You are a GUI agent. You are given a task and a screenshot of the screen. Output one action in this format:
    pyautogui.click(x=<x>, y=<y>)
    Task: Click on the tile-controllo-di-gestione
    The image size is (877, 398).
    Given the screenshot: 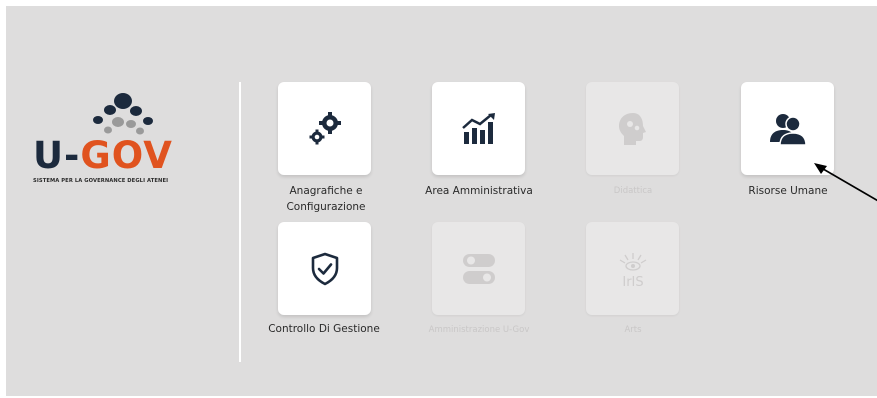 What is the action you would take?
    pyautogui.click(x=324, y=268)
    